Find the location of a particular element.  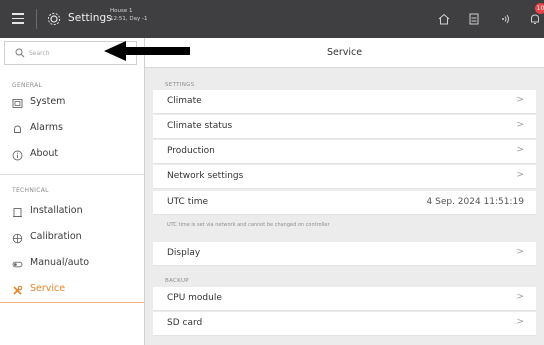

row-cpu-module: CPU module > is located at coordinates (344, 299).